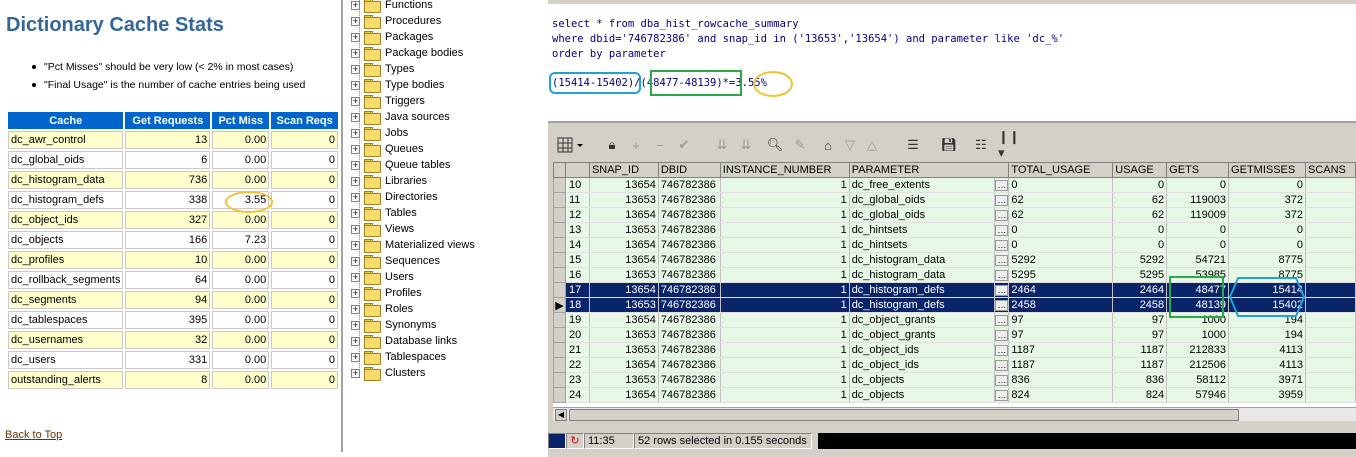 The image size is (1356, 457). I want to click on cell-total-usage: 97, so click(1061, 335).